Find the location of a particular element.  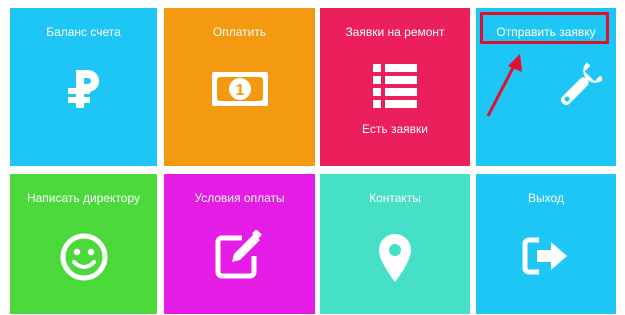

tile-payment-terms: Условия оплаты is located at coordinates (239, 244).